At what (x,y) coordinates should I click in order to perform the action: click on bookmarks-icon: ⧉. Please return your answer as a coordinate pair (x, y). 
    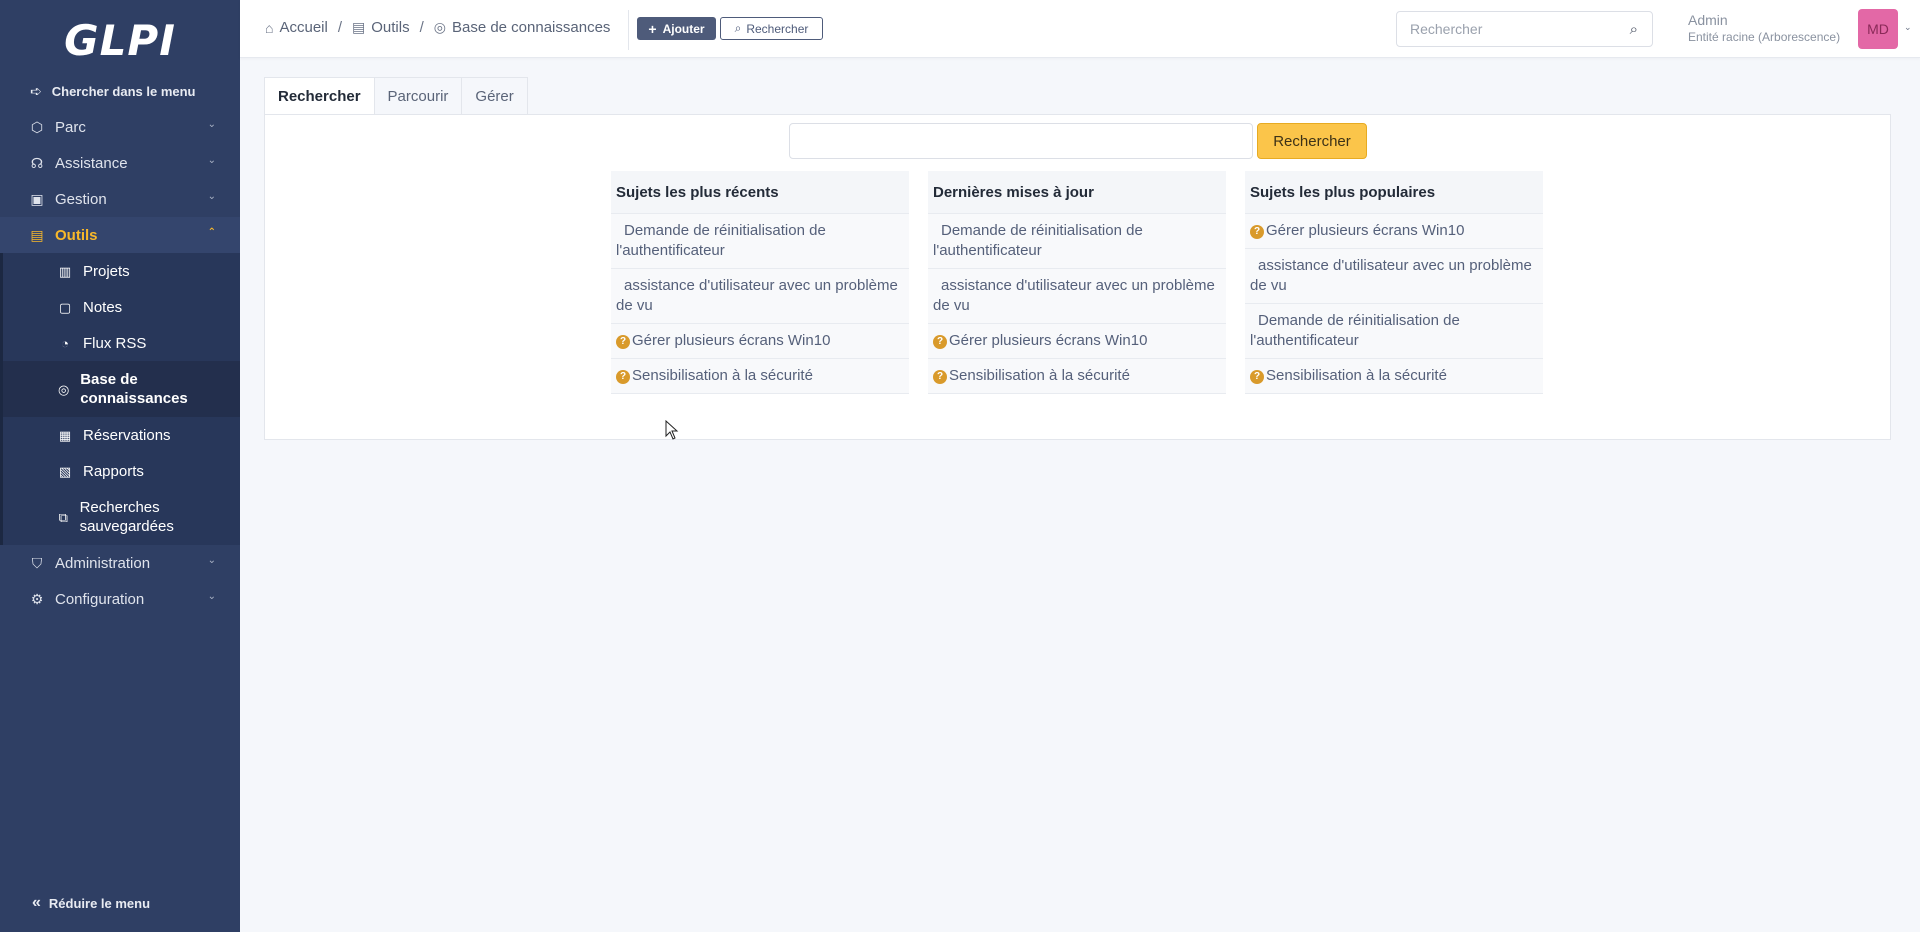
    Looking at the image, I should click on (63, 517).